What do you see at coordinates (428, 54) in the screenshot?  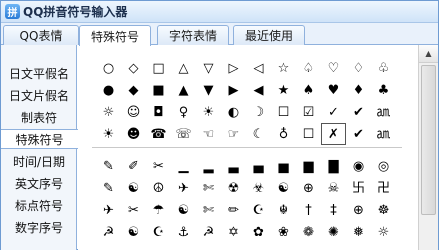 I see `scroll-up-arrow-icon: ▲` at bounding box center [428, 54].